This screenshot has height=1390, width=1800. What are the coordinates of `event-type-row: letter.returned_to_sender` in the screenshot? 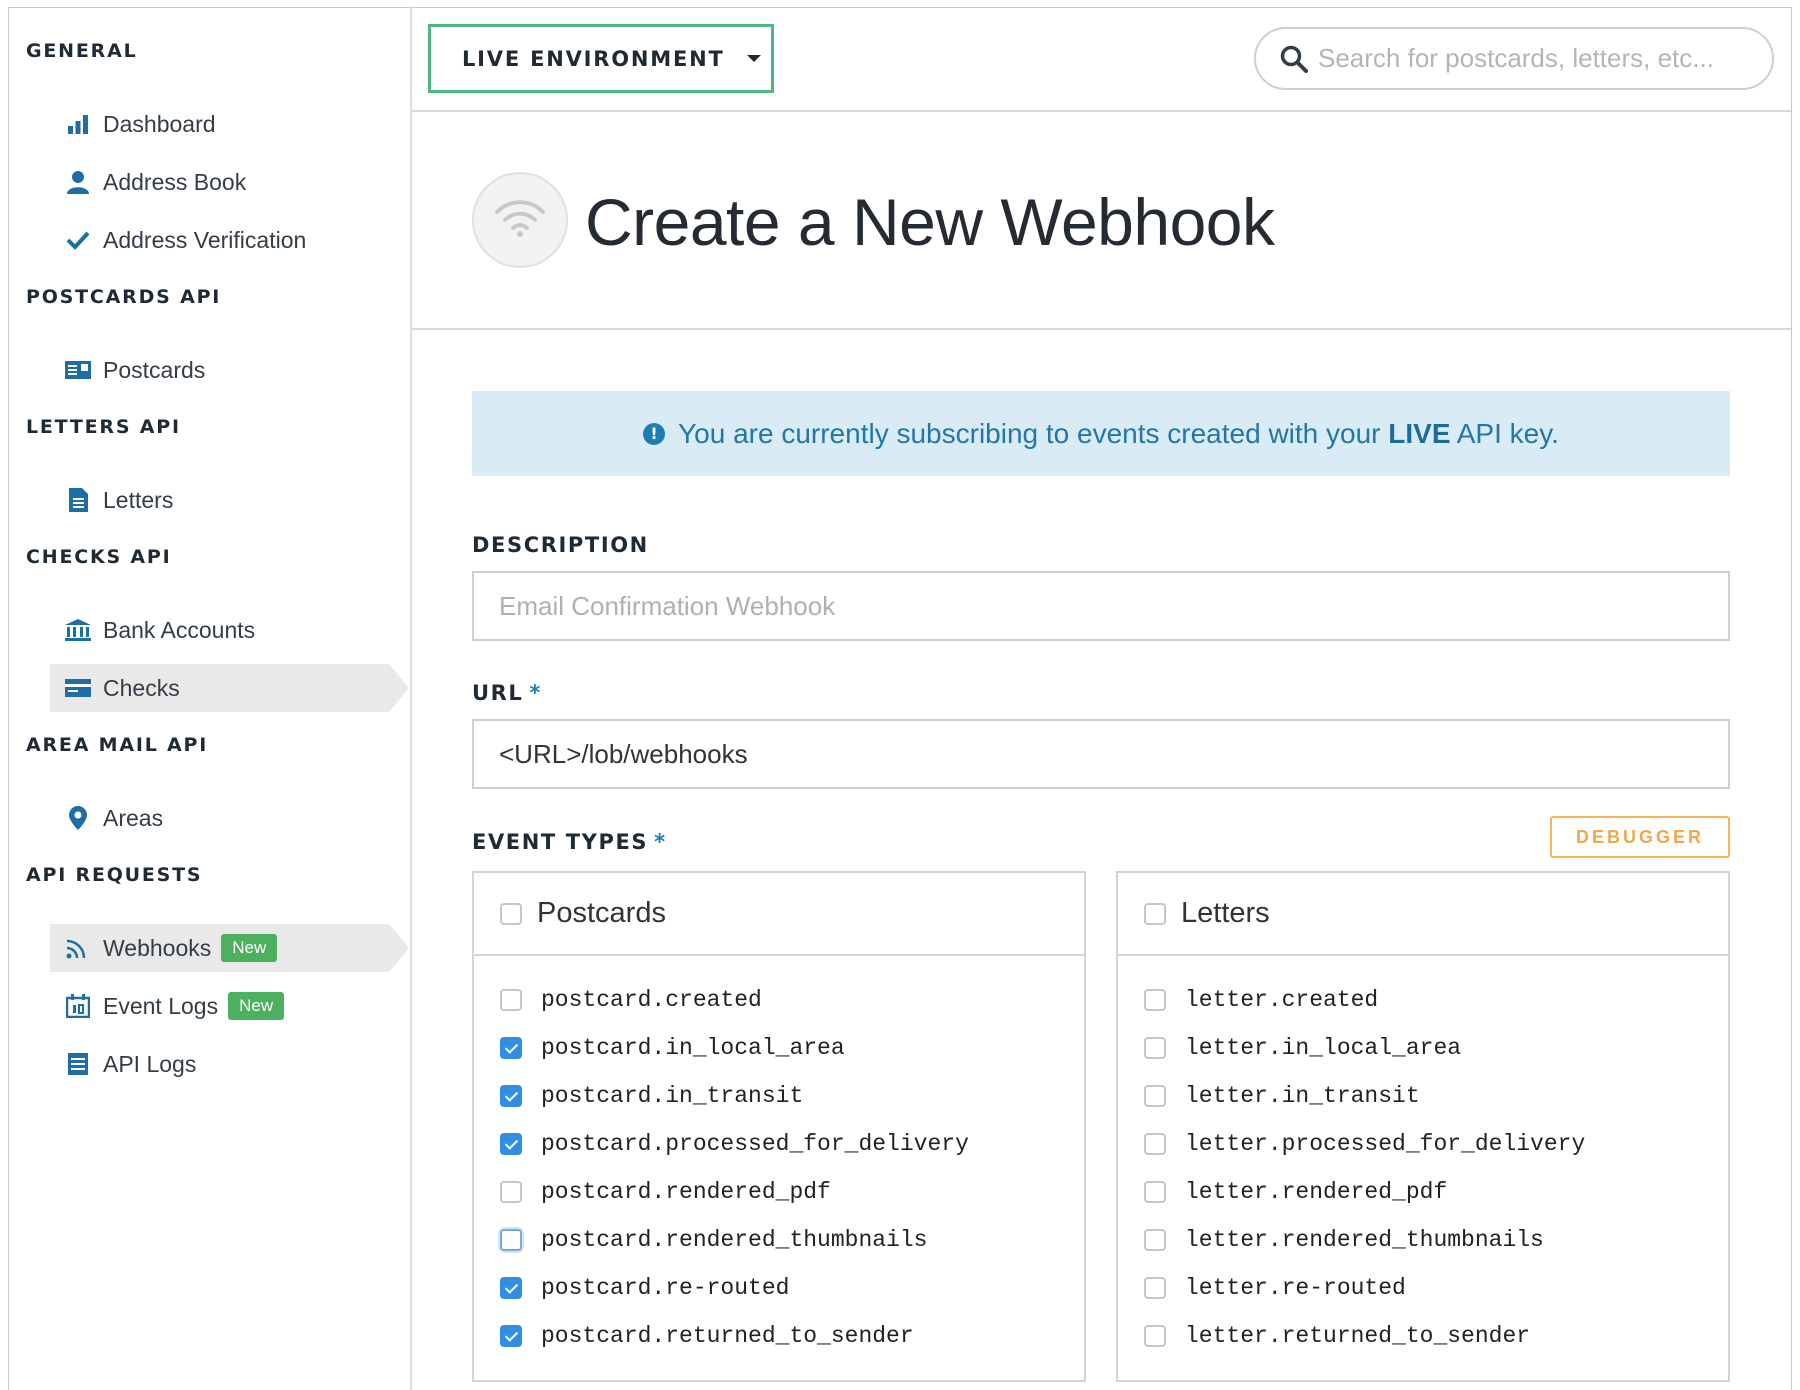 It's located at (1423, 1336).